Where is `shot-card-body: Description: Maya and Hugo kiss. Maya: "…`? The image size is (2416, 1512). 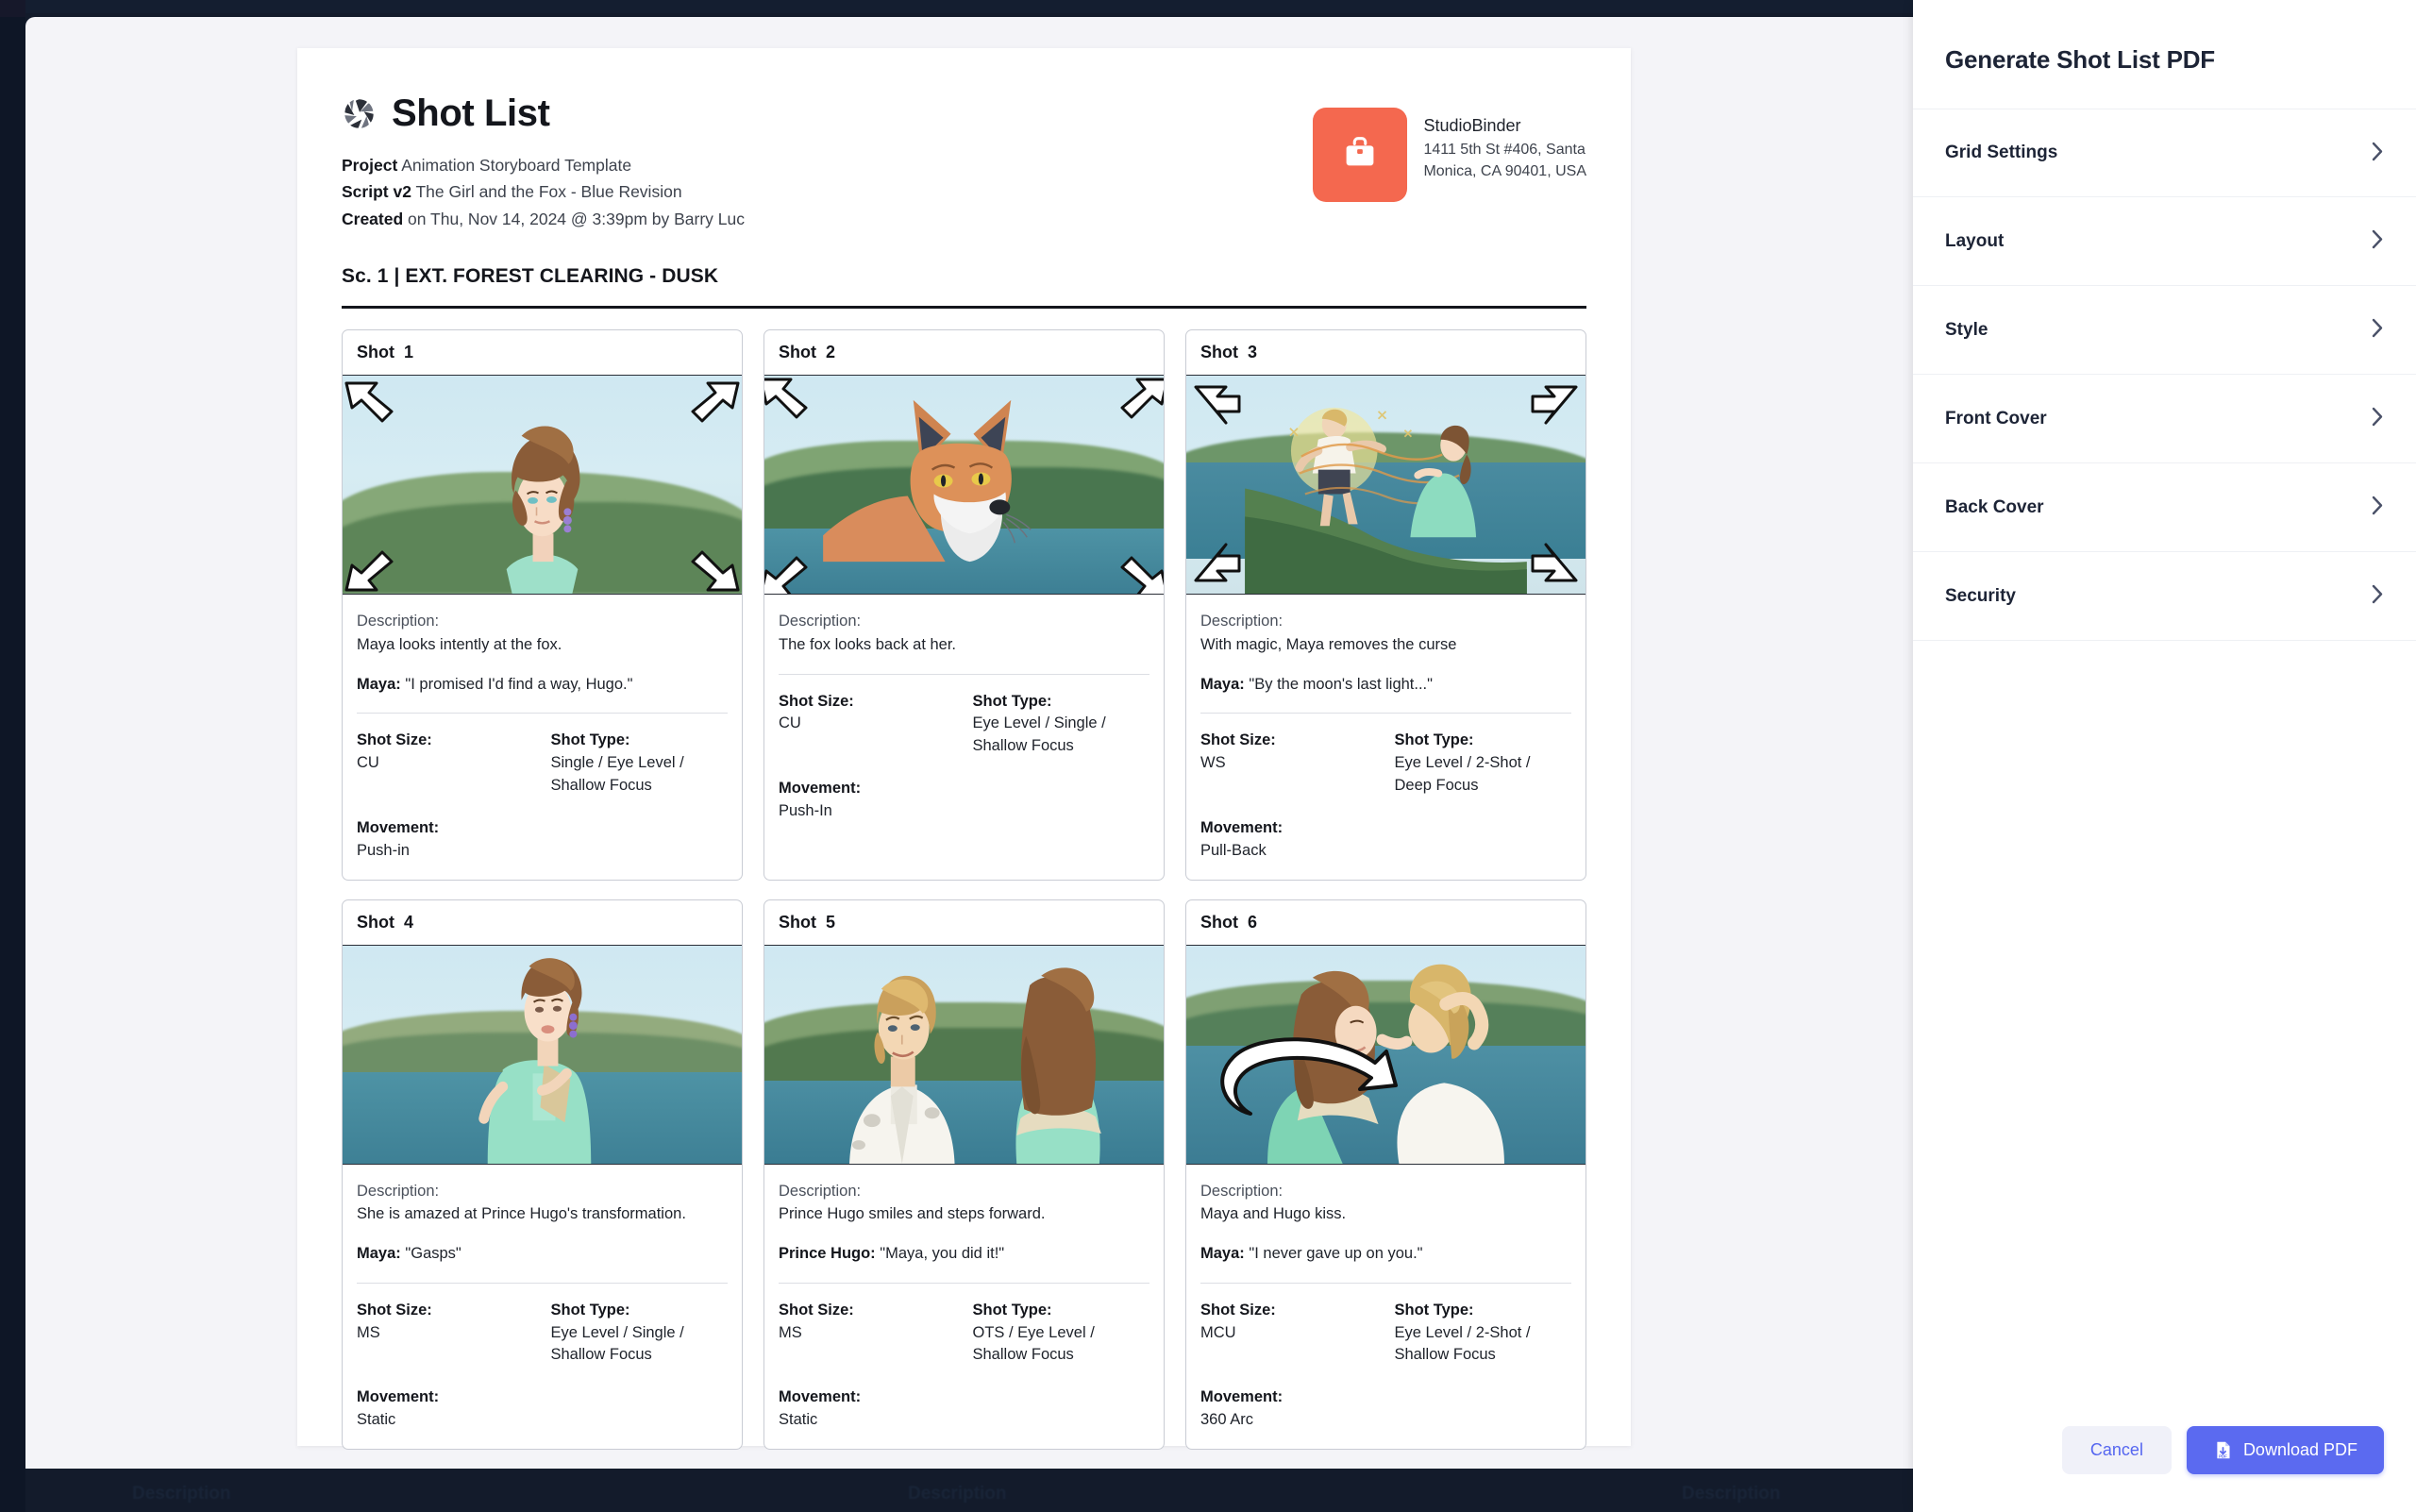 shot-card-body: Description: Maya and Hugo kiss. Maya: "… is located at coordinates (1386, 1307).